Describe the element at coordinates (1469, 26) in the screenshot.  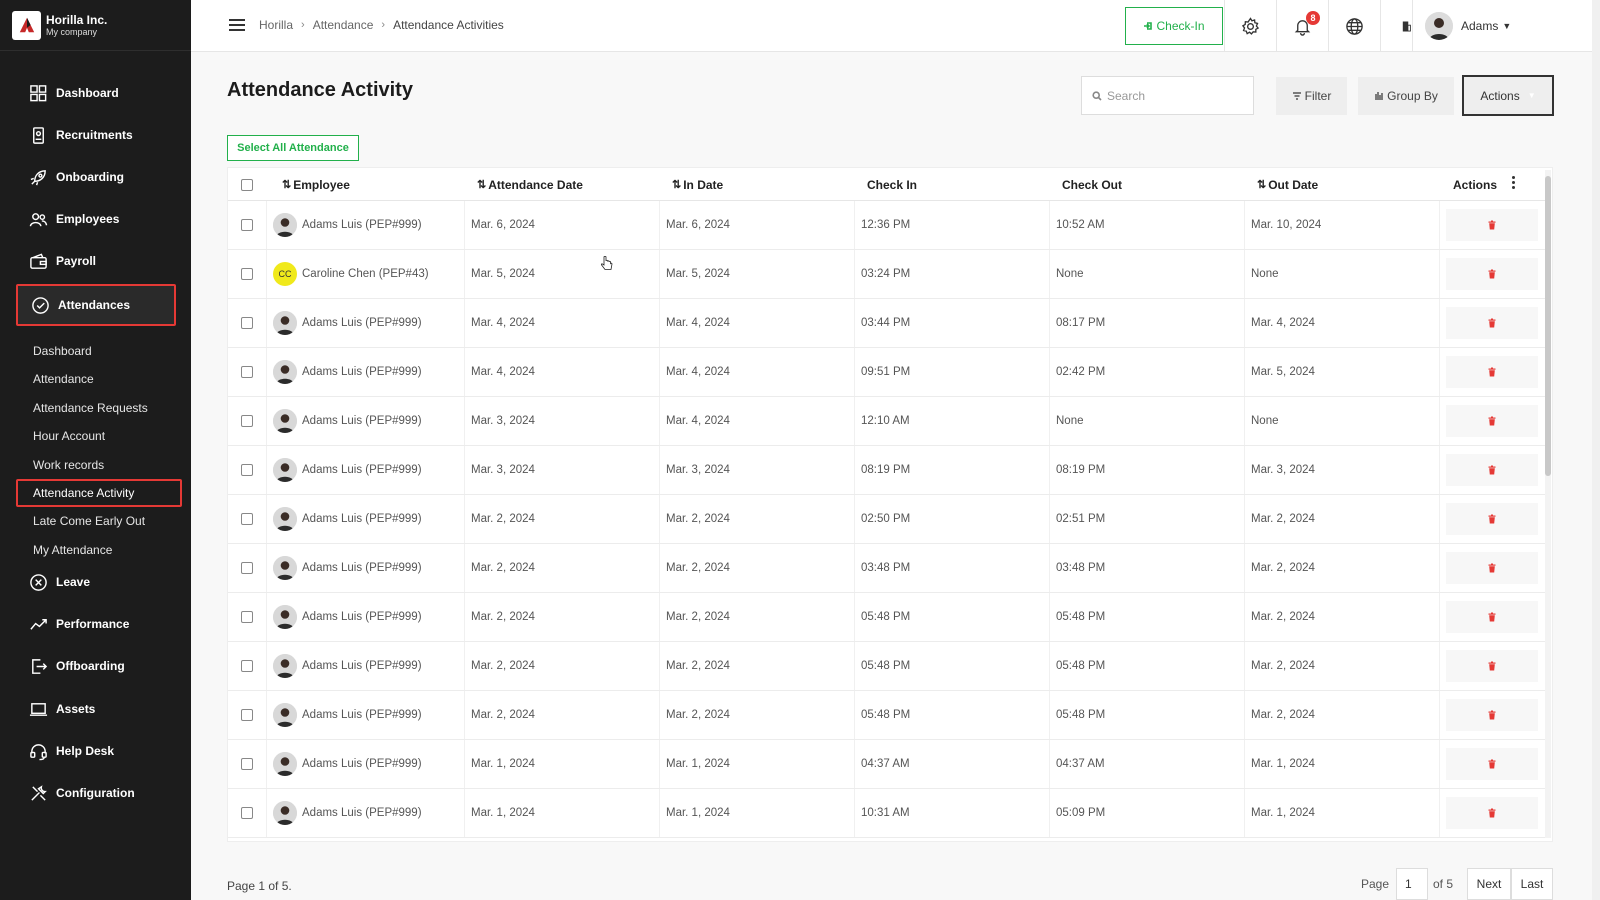
I see `user-menu: Adams ▼` at that location.